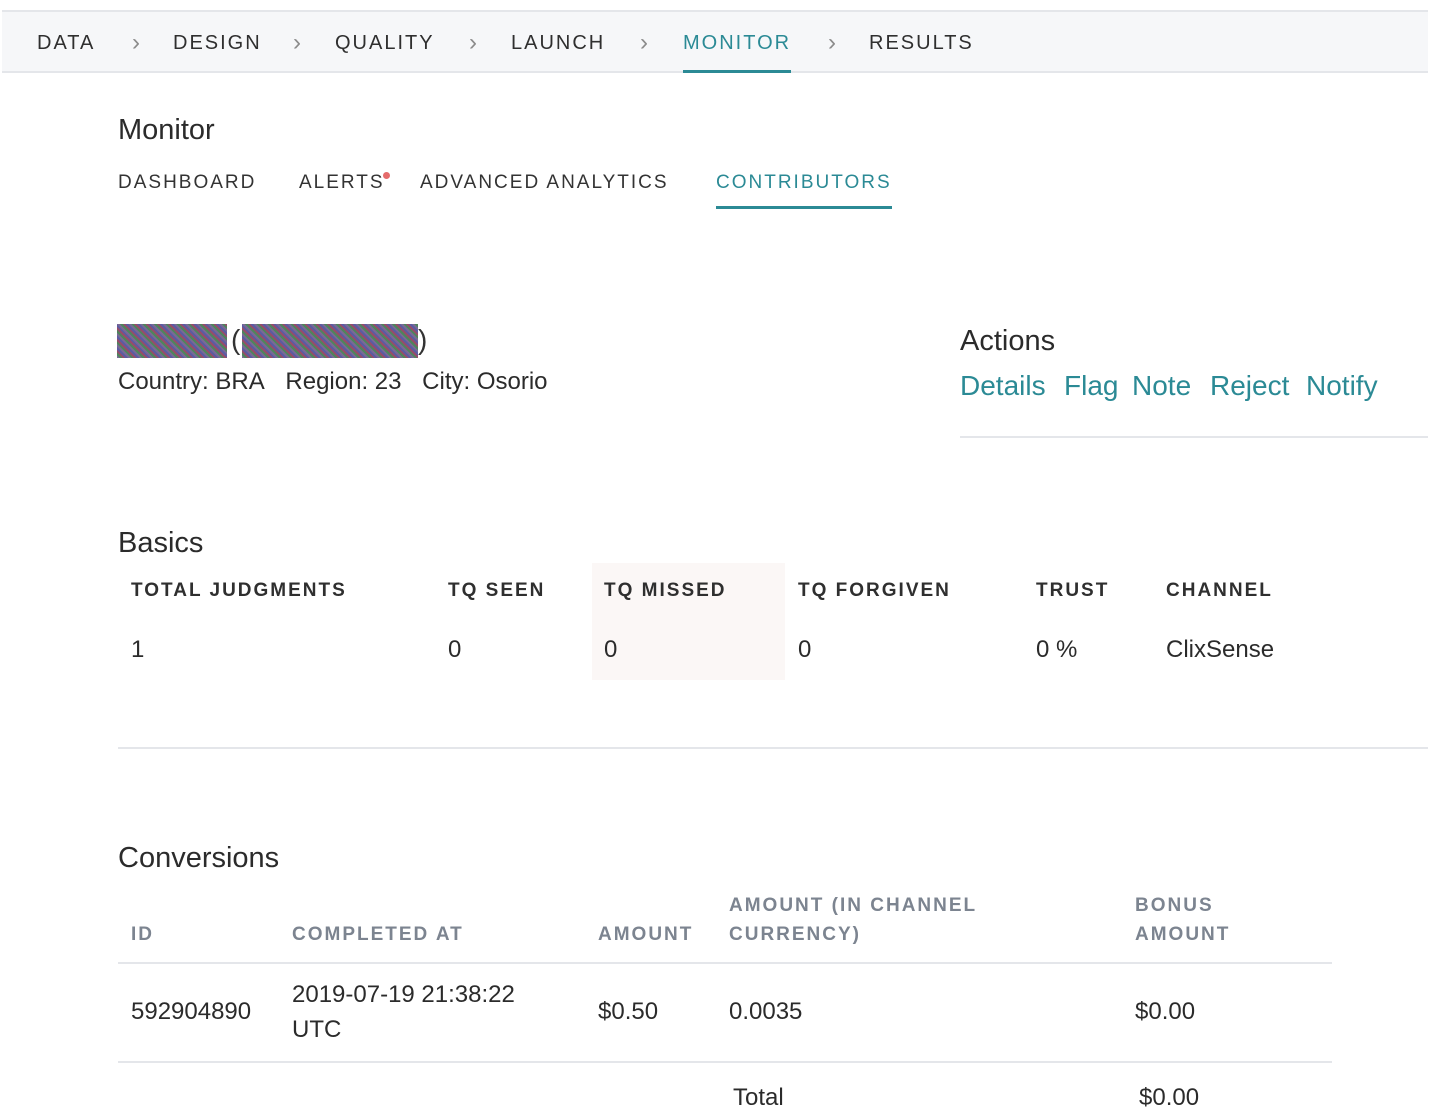 The image size is (1430, 1113). I want to click on header-tq-missed: TQ MISSED, so click(665, 590).